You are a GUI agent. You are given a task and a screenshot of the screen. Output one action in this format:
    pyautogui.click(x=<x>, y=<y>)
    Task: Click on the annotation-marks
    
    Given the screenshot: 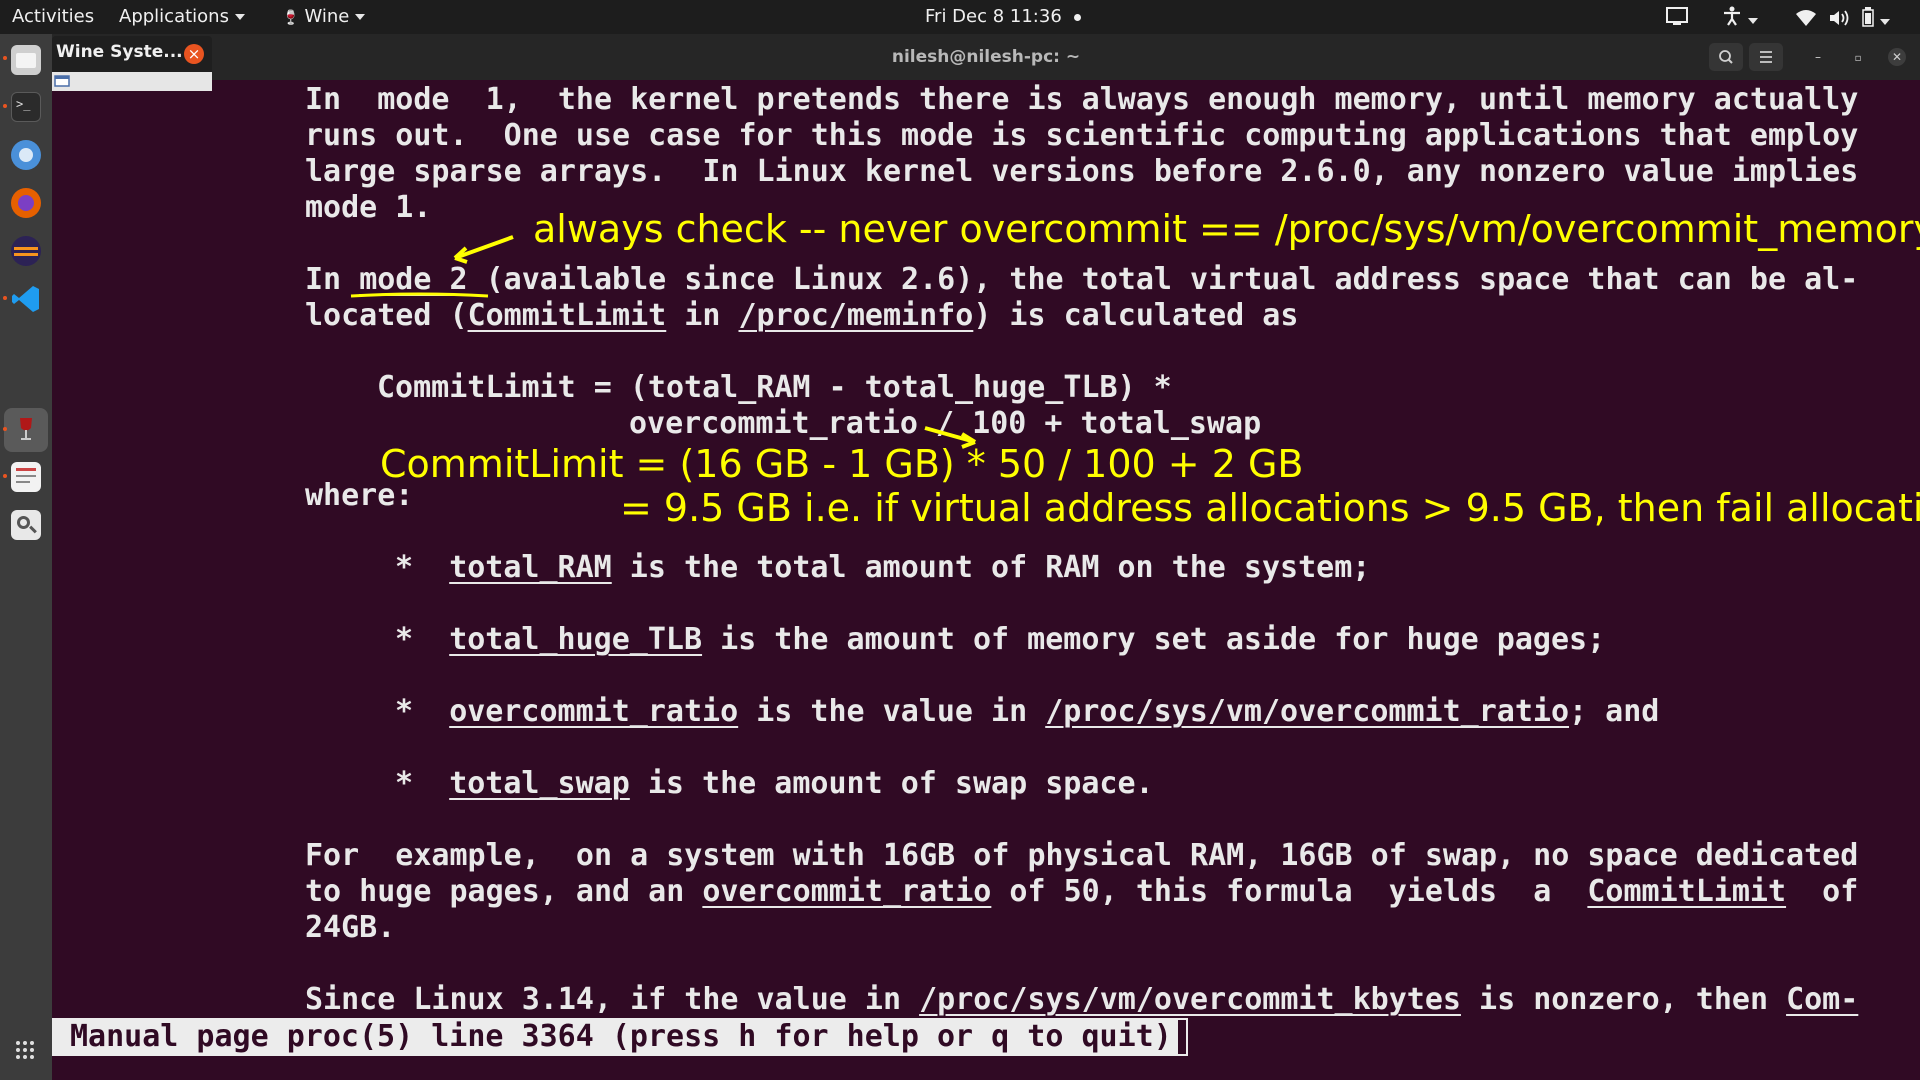 What is the action you would take?
    pyautogui.click(x=663, y=342)
    